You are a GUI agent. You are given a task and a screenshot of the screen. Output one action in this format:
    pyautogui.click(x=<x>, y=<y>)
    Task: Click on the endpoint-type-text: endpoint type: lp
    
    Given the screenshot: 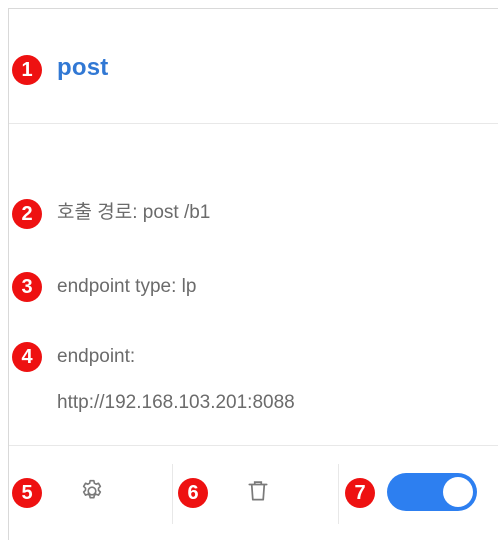 What is the action you would take?
    pyautogui.click(x=127, y=286)
    